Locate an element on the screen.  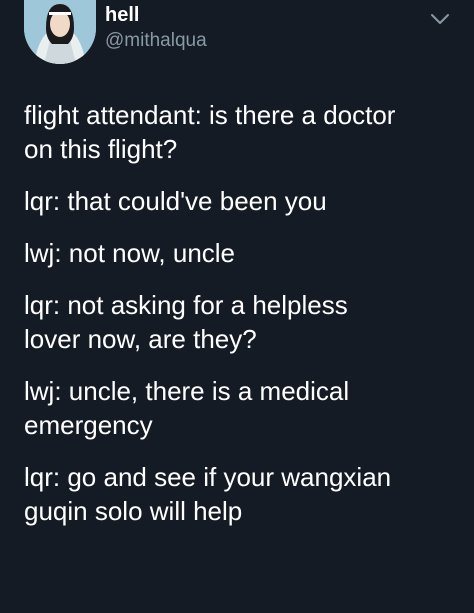
tweet-line: lqr: that could've been you is located at coordinates (175, 201).